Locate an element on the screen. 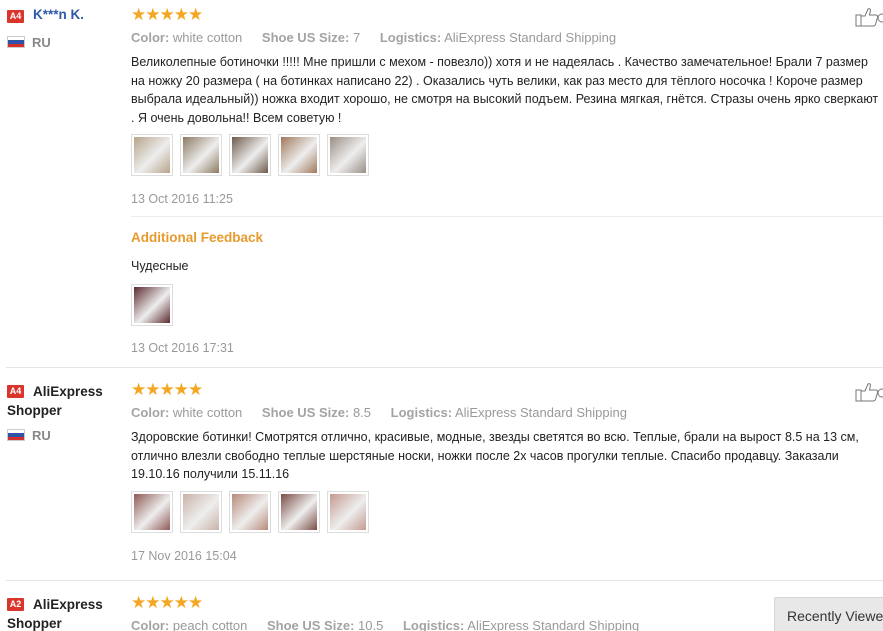  reviewer-name: K***n K. is located at coordinates (58, 14).